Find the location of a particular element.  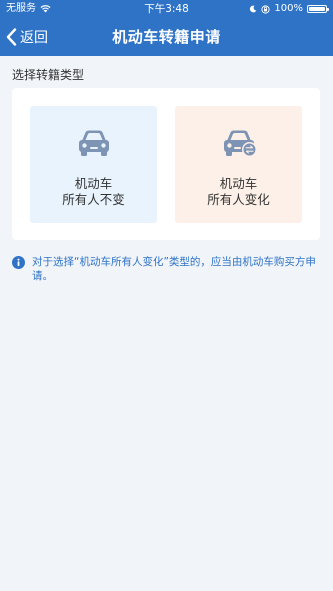

battery-percent: 100% is located at coordinates (288, 8).